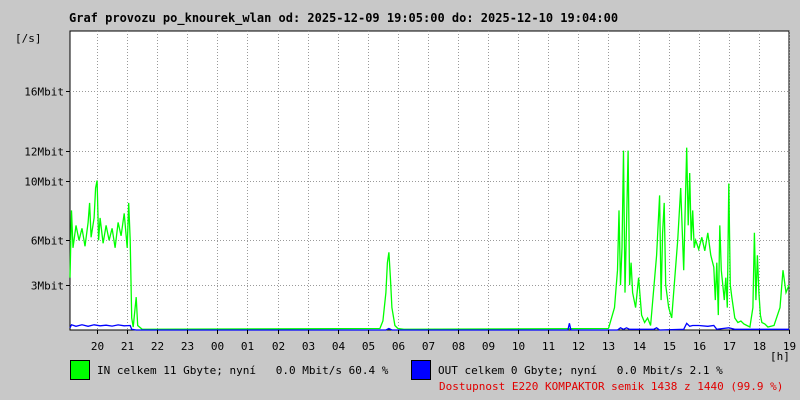 This screenshot has width=800, height=400. I want to click on x-tick-label: 16, so click(699, 346).